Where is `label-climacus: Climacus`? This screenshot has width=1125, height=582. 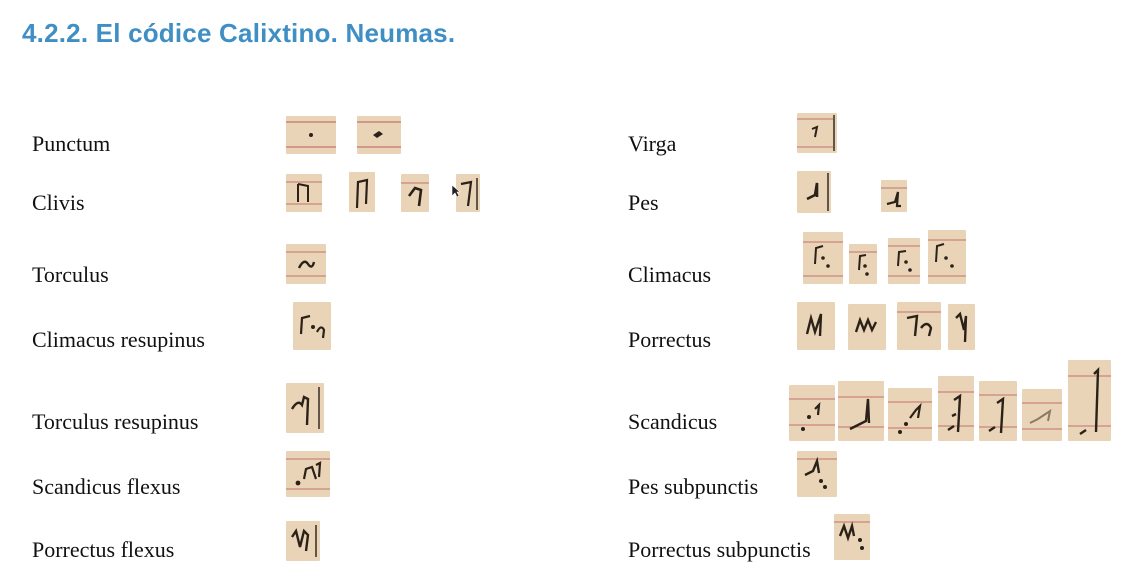
label-climacus: Climacus is located at coordinates (670, 274).